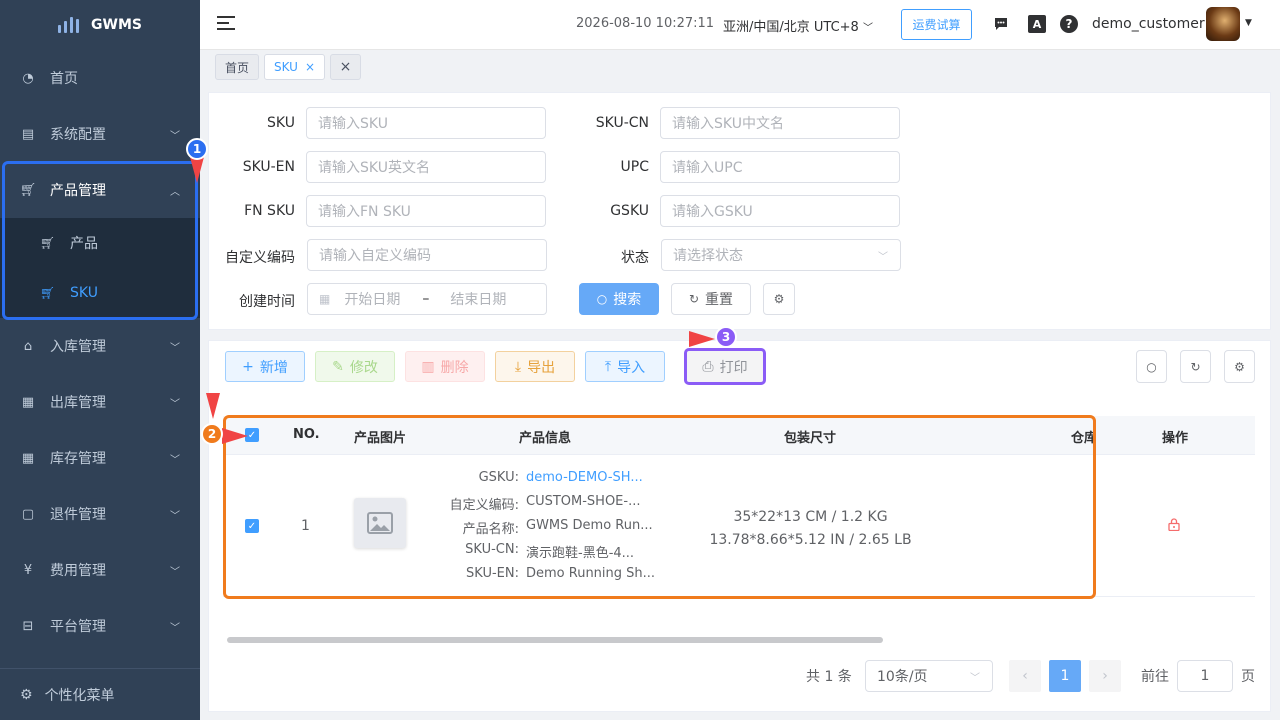 Image resolution: width=1280 pixels, height=720 pixels. I want to click on custom-code-input: 请输入自定义编码, so click(427, 255).